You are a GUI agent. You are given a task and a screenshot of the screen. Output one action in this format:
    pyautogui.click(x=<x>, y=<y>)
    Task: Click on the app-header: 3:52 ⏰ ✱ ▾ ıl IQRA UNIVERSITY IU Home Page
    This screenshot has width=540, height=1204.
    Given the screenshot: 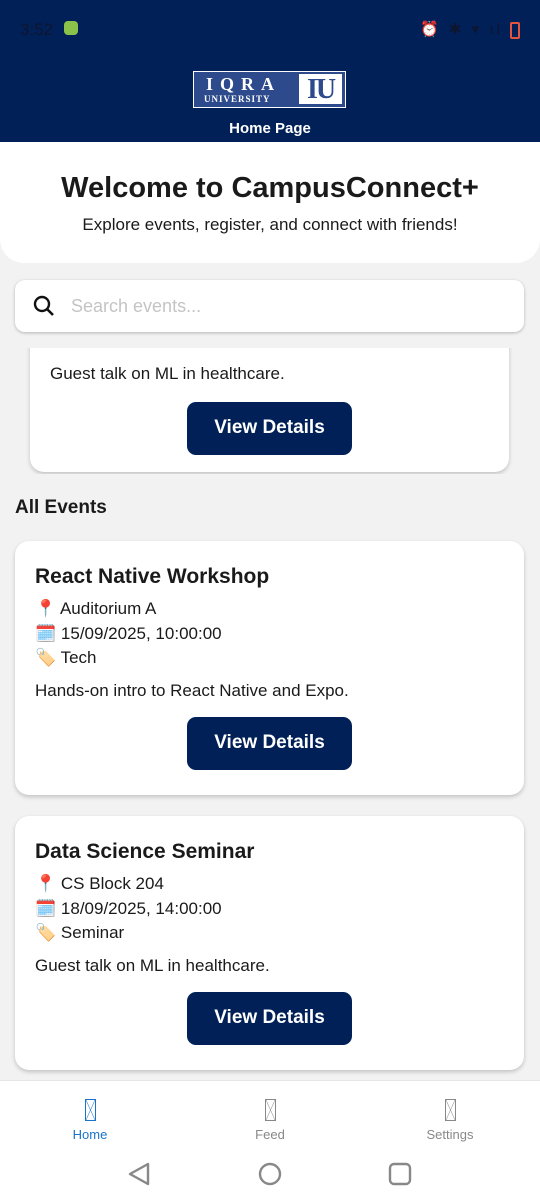 What is the action you would take?
    pyautogui.click(x=270, y=71)
    